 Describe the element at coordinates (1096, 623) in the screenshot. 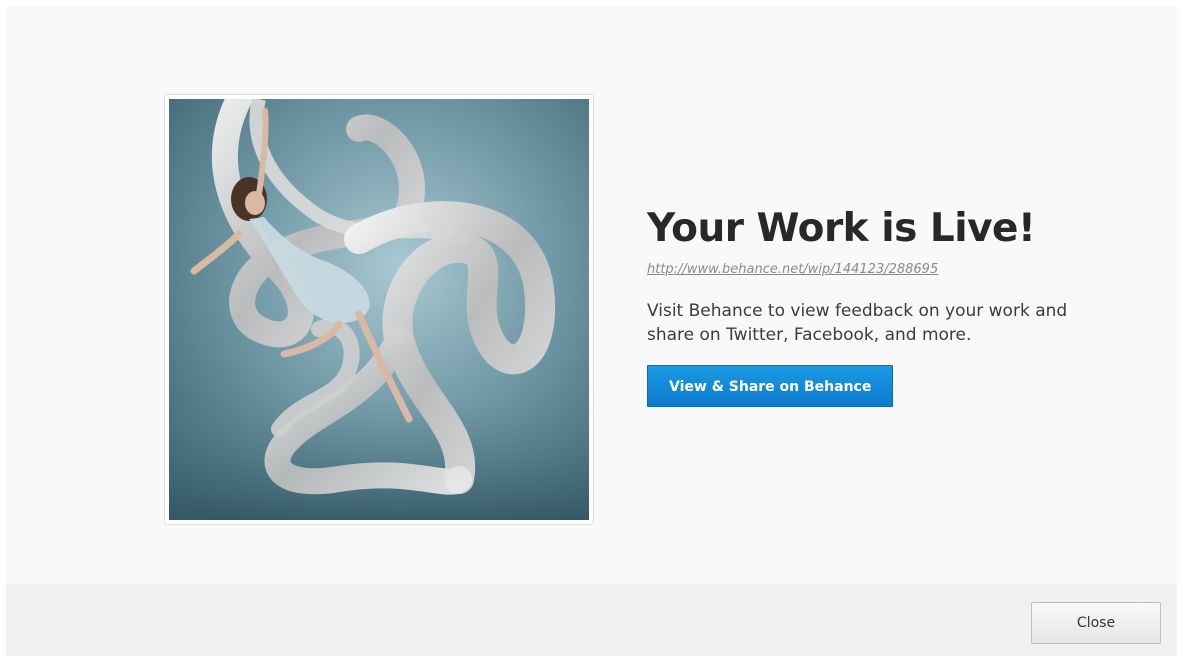

I see `close-button: Close` at that location.